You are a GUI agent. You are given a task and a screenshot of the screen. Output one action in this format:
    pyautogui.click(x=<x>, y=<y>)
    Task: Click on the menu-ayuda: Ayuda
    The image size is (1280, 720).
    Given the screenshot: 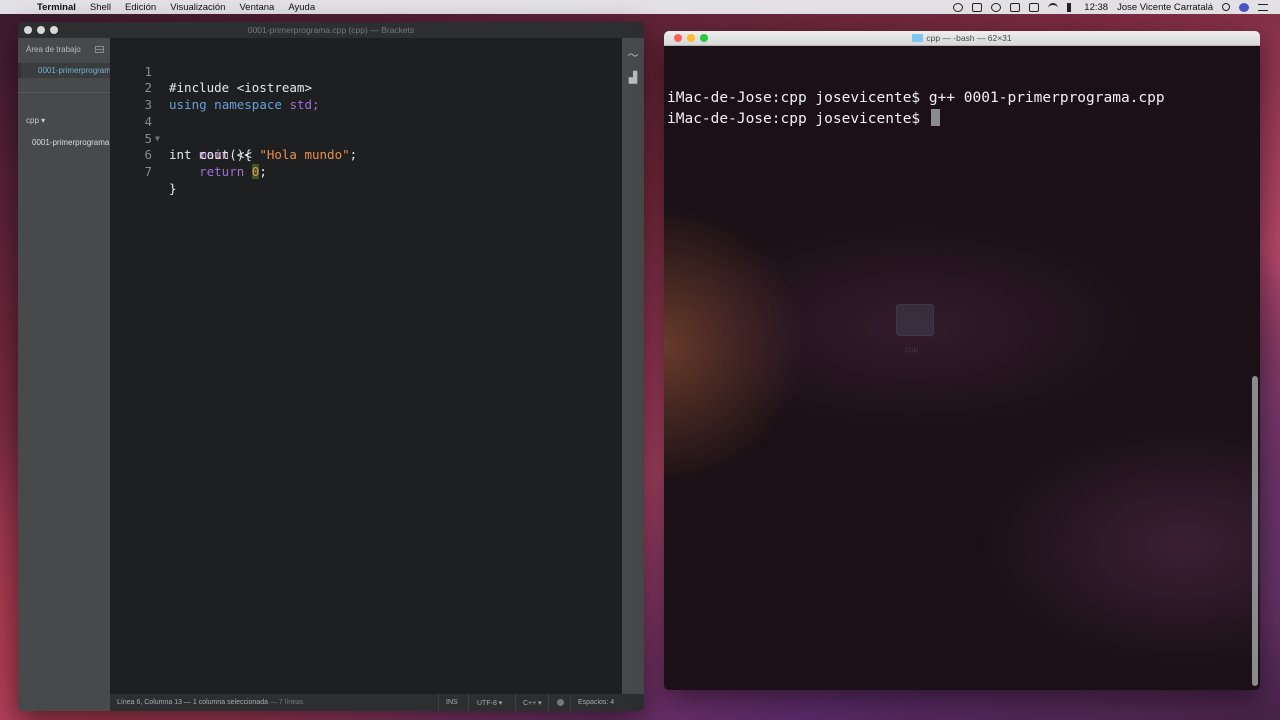 What is the action you would take?
    pyautogui.click(x=301, y=7)
    